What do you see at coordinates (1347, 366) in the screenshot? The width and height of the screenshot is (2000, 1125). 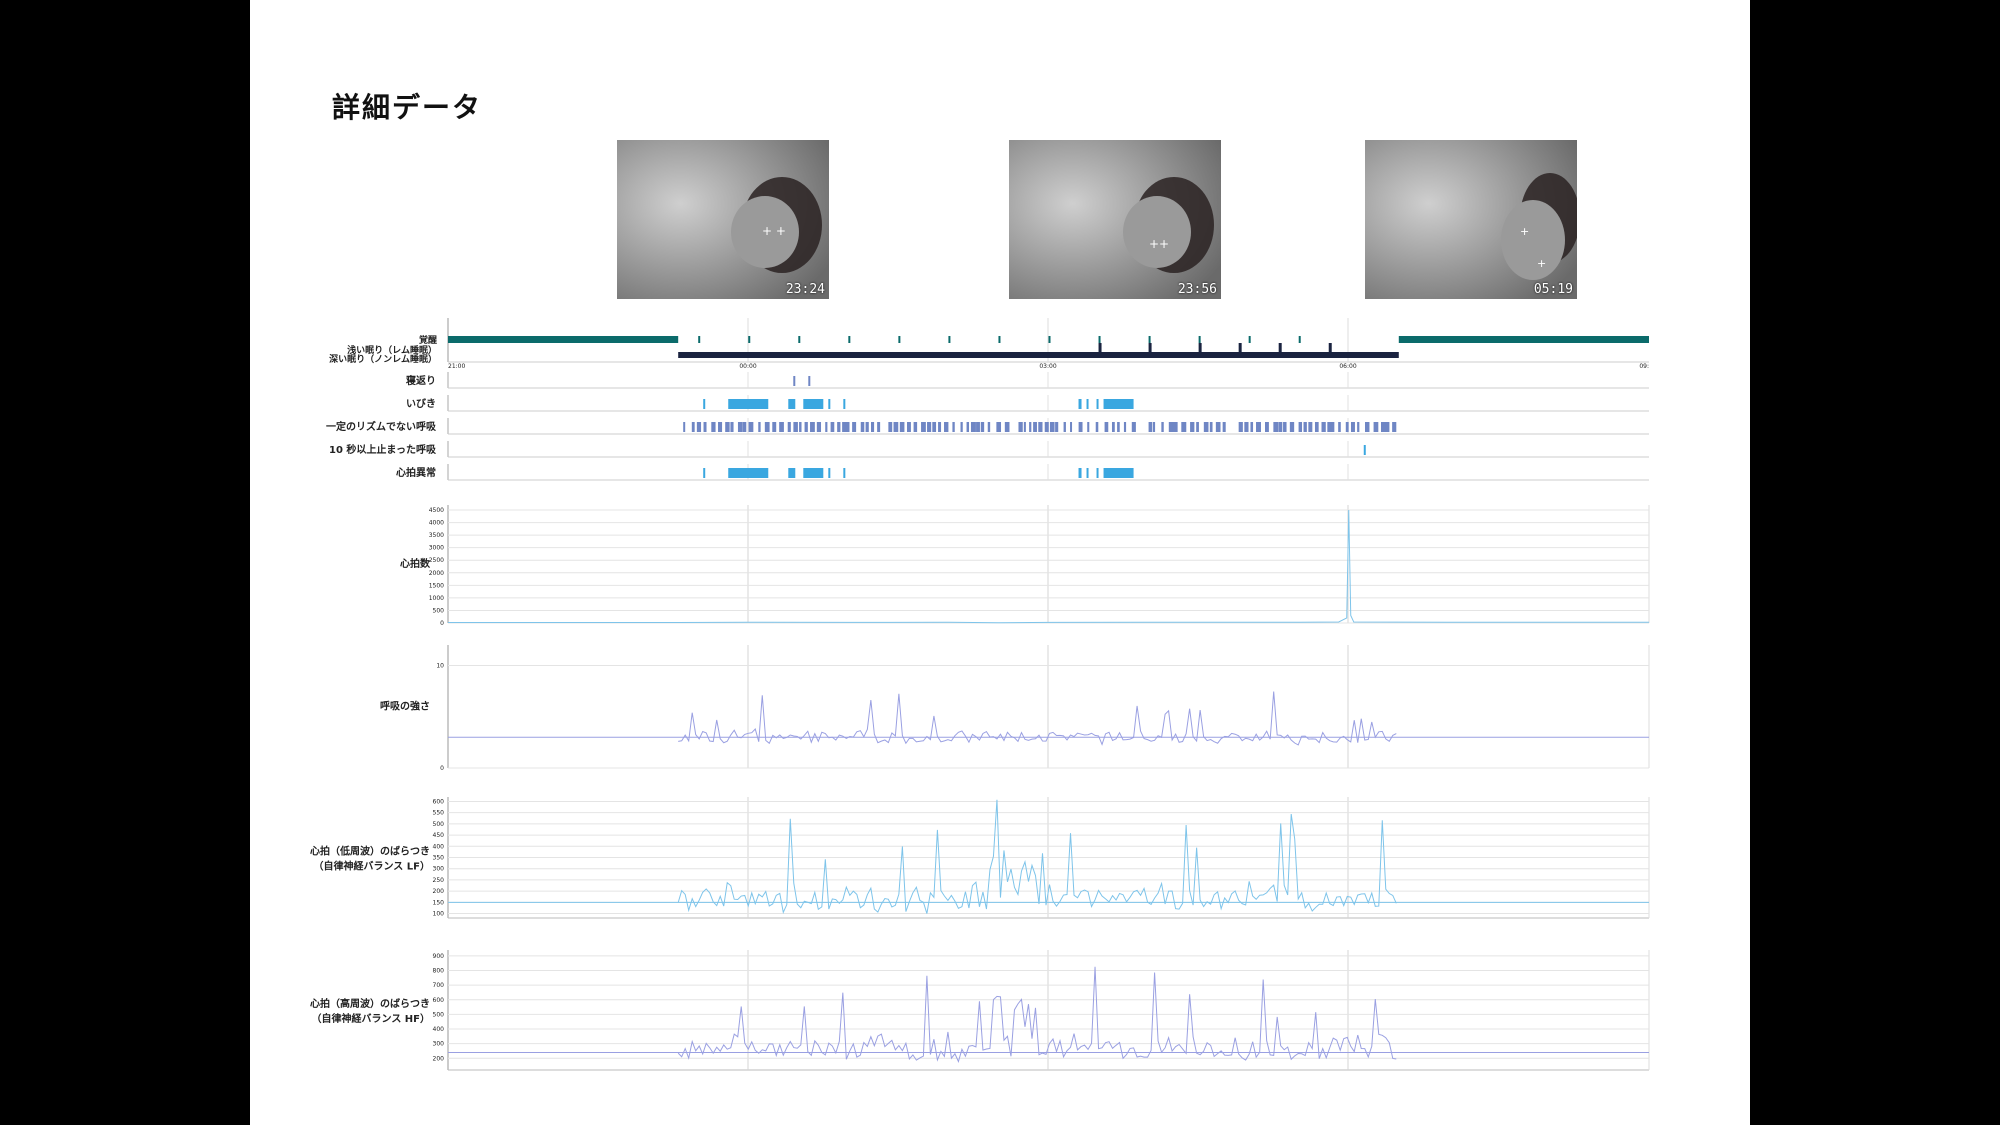 I see `x-tick-label: 06:00` at bounding box center [1347, 366].